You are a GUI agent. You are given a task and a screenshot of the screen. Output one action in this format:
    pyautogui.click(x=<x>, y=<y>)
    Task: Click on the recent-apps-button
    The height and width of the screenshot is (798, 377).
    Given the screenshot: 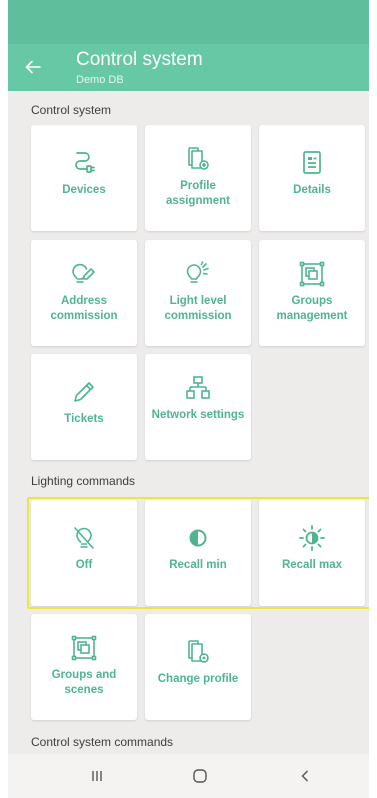 What is the action you would take?
    pyautogui.click(x=97, y=776)
    